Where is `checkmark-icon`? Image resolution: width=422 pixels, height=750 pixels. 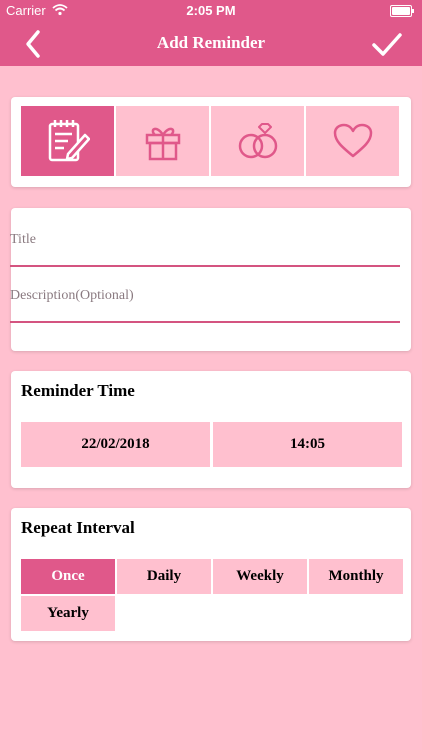 checkmark-icon is located at coordinates (387, 44).